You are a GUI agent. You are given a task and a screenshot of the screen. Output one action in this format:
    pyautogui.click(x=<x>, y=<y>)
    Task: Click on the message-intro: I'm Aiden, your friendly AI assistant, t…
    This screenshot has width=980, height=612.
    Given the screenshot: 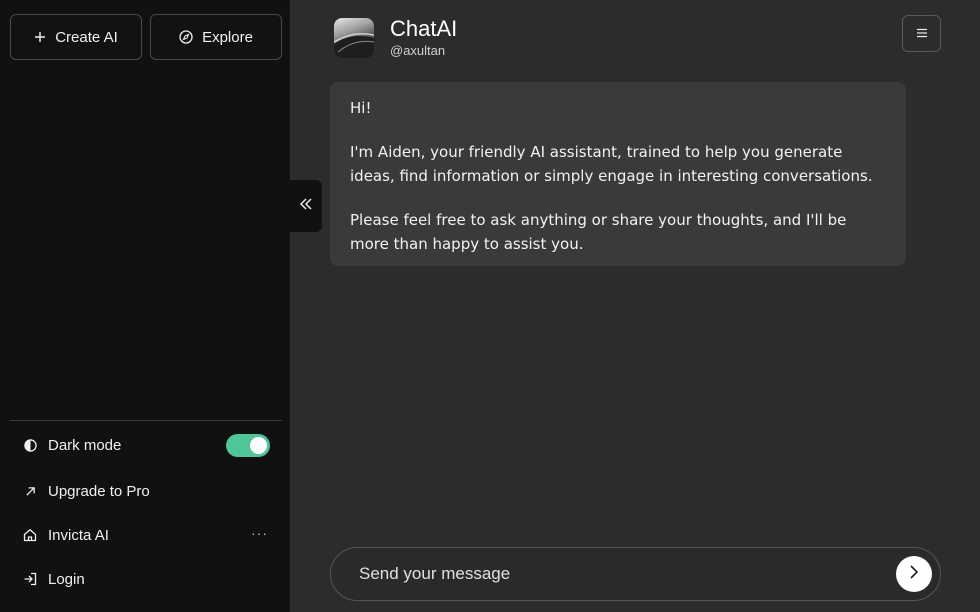 What is the action you would take?
    pyautogui.click(x=611, y=164)
    